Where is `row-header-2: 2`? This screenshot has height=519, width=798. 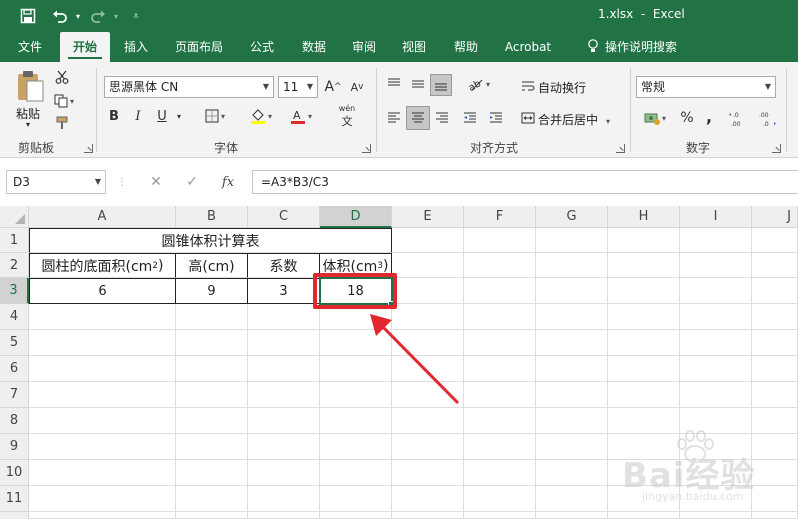 row-header-2: 2 is located at coordinates (14, 265).